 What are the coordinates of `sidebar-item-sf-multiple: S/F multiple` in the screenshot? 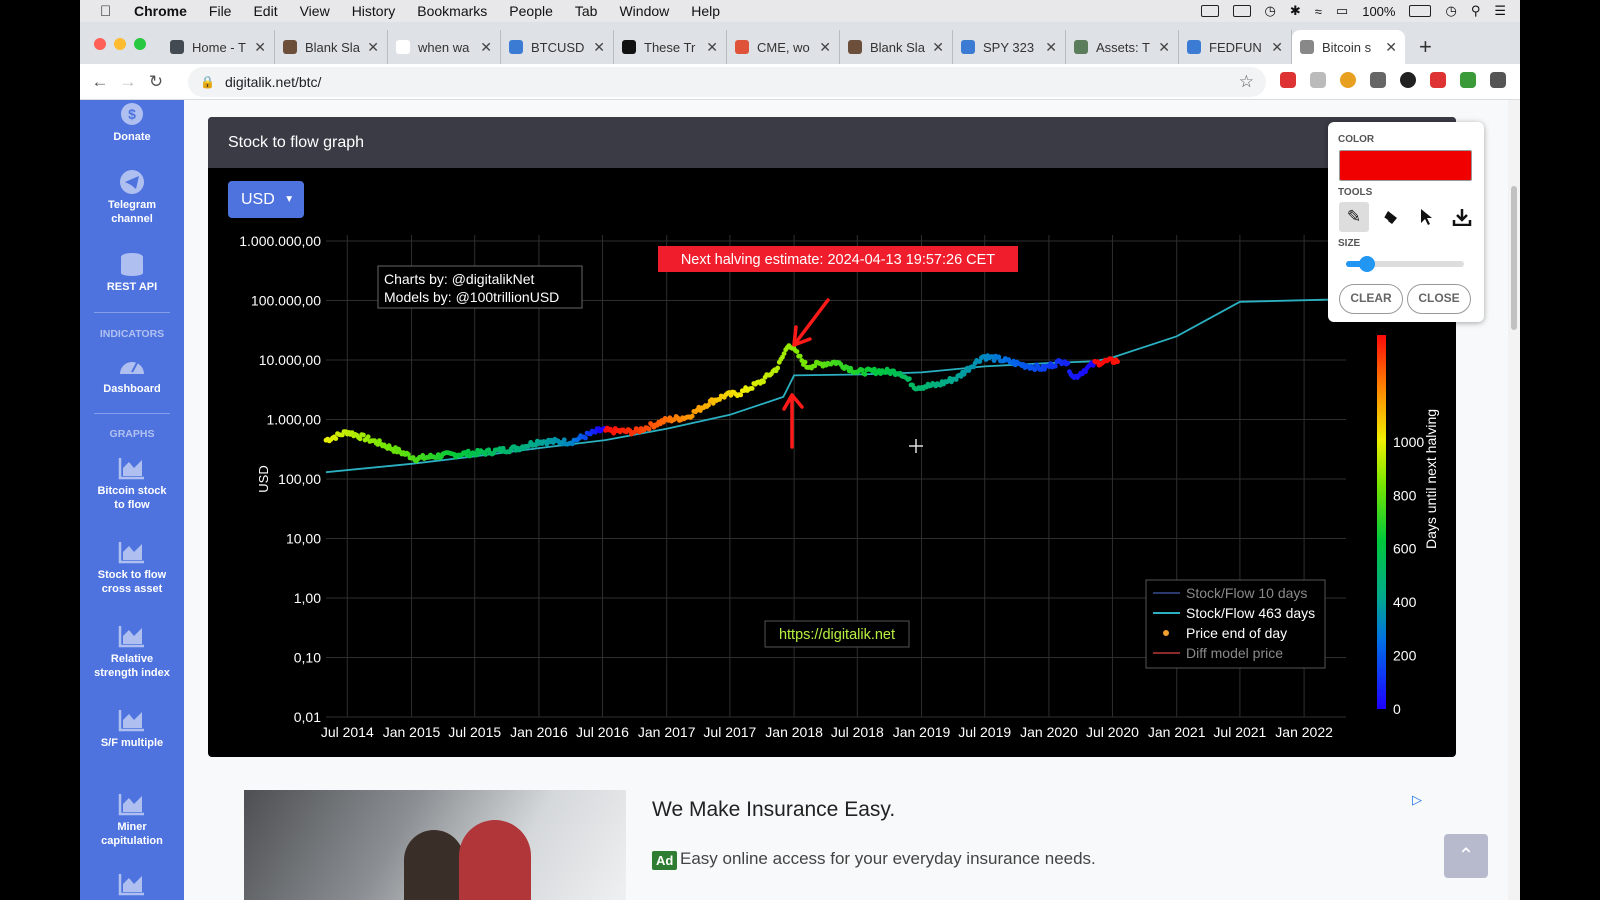 It's located at (132, 729).